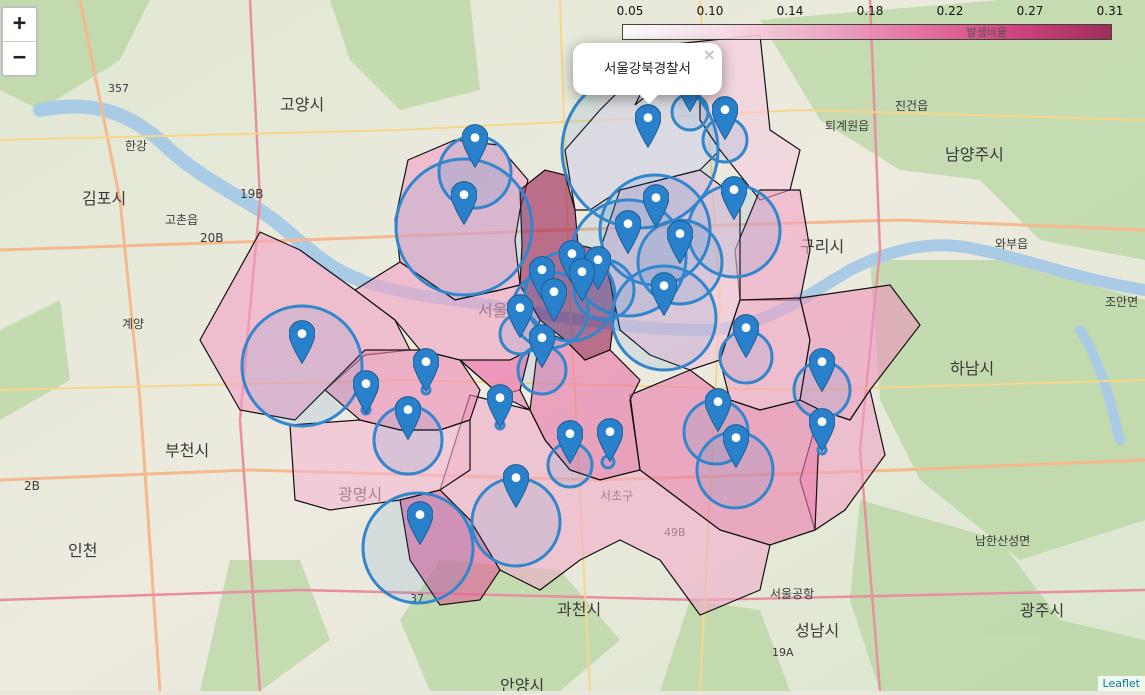  Describe the element at coordinates (252, 194) in the screenshot. I see `map-label: 19B` at that location.